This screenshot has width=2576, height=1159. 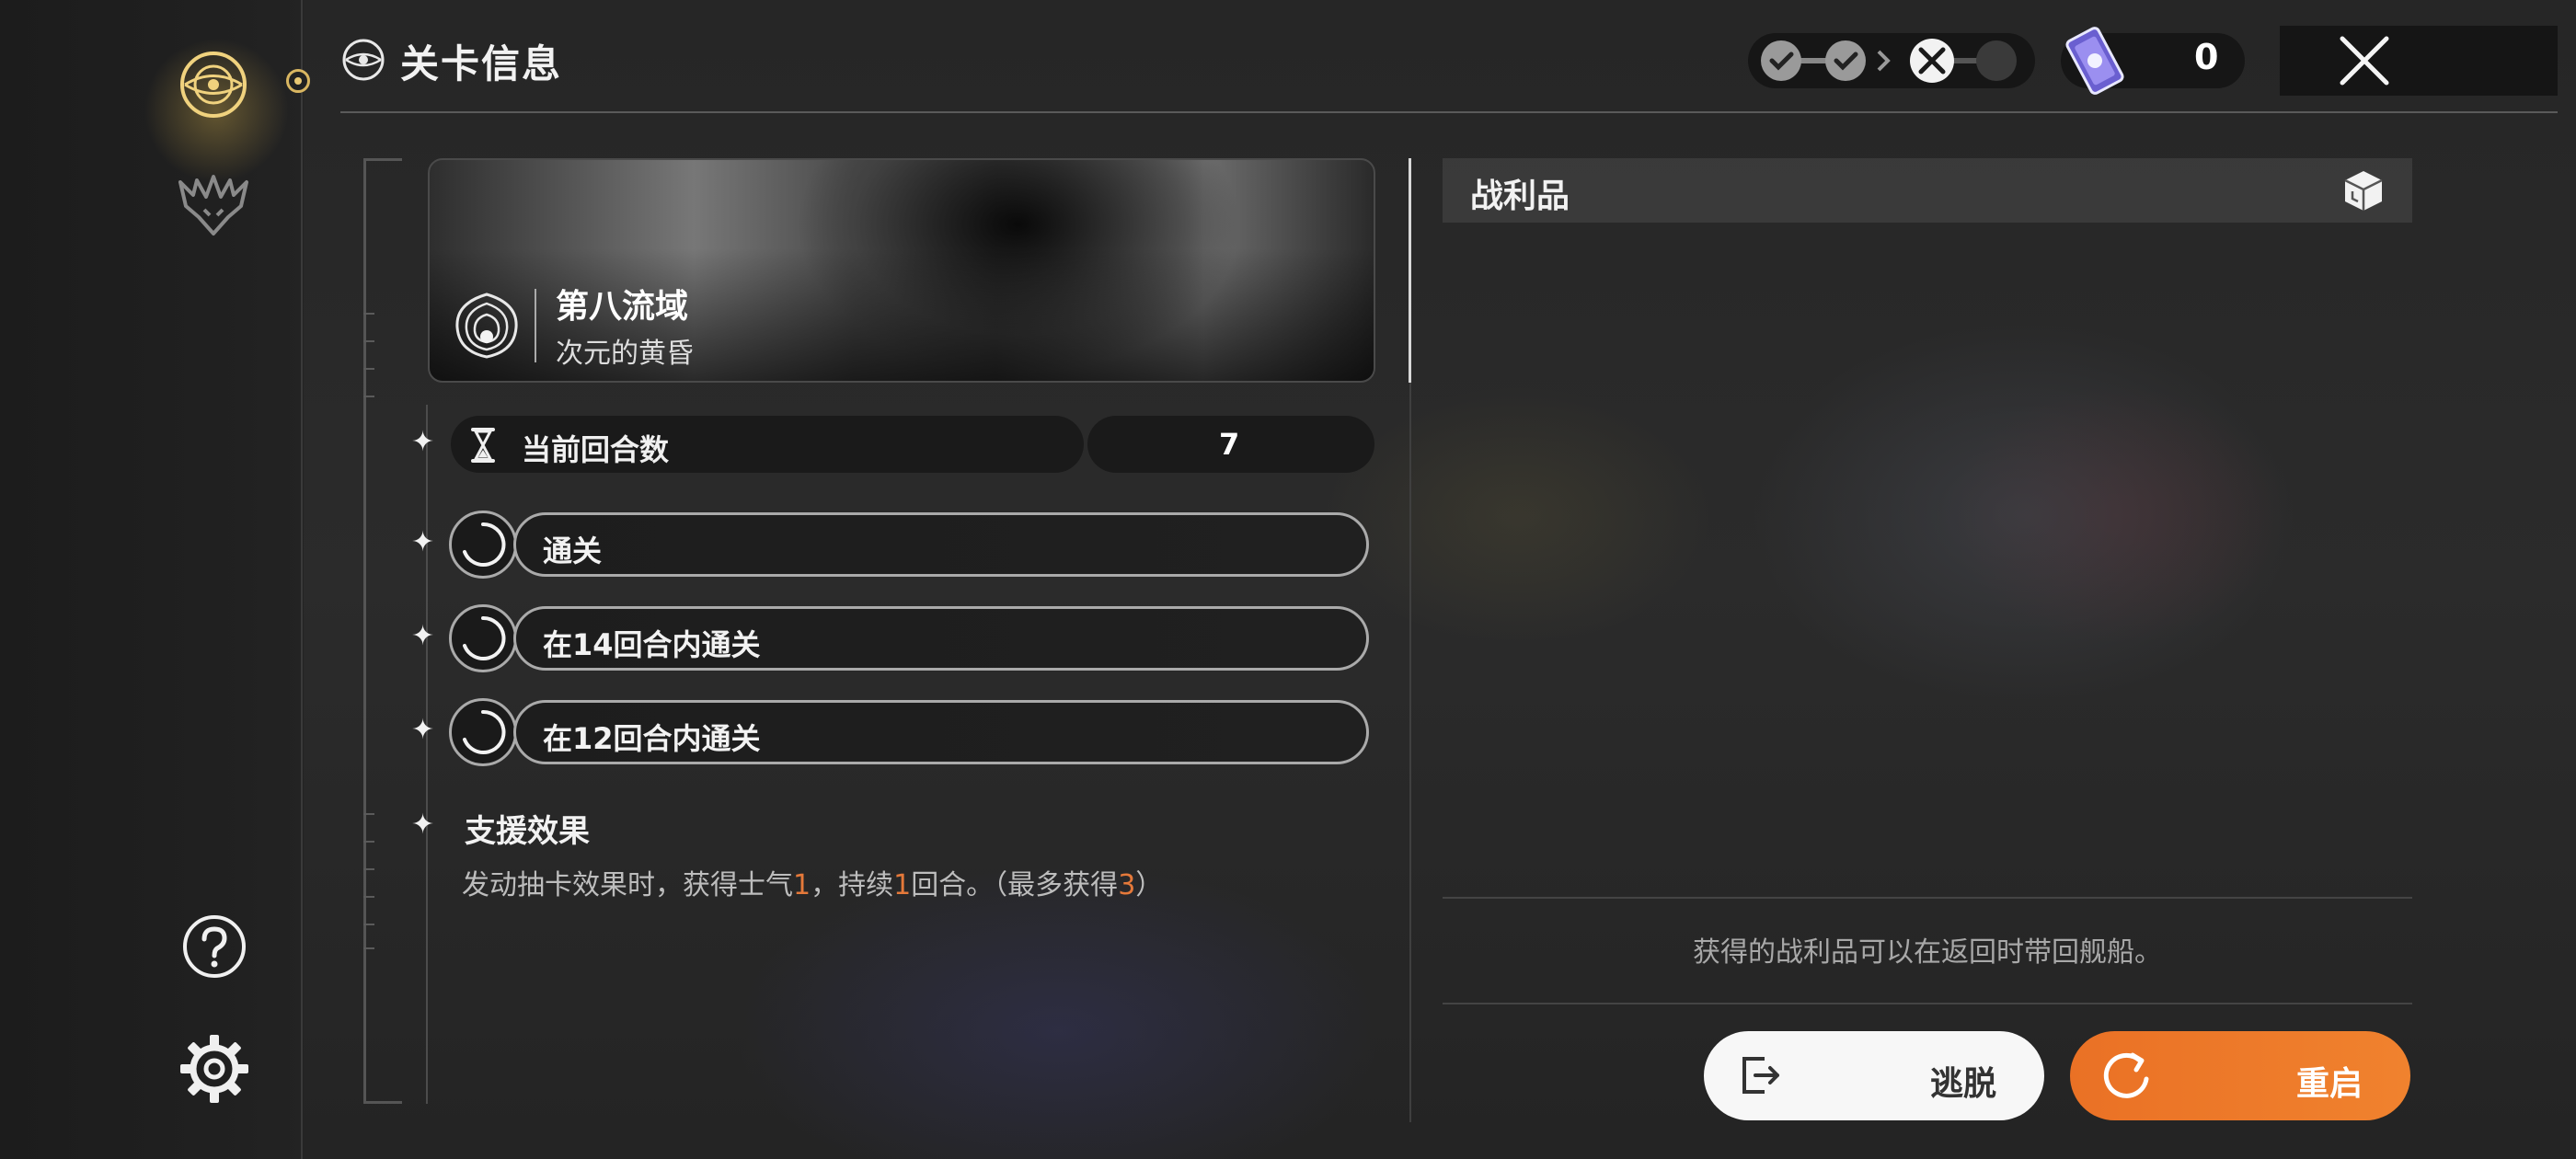 I want to click on objective-label: 通关, so click(x=573, y=551).